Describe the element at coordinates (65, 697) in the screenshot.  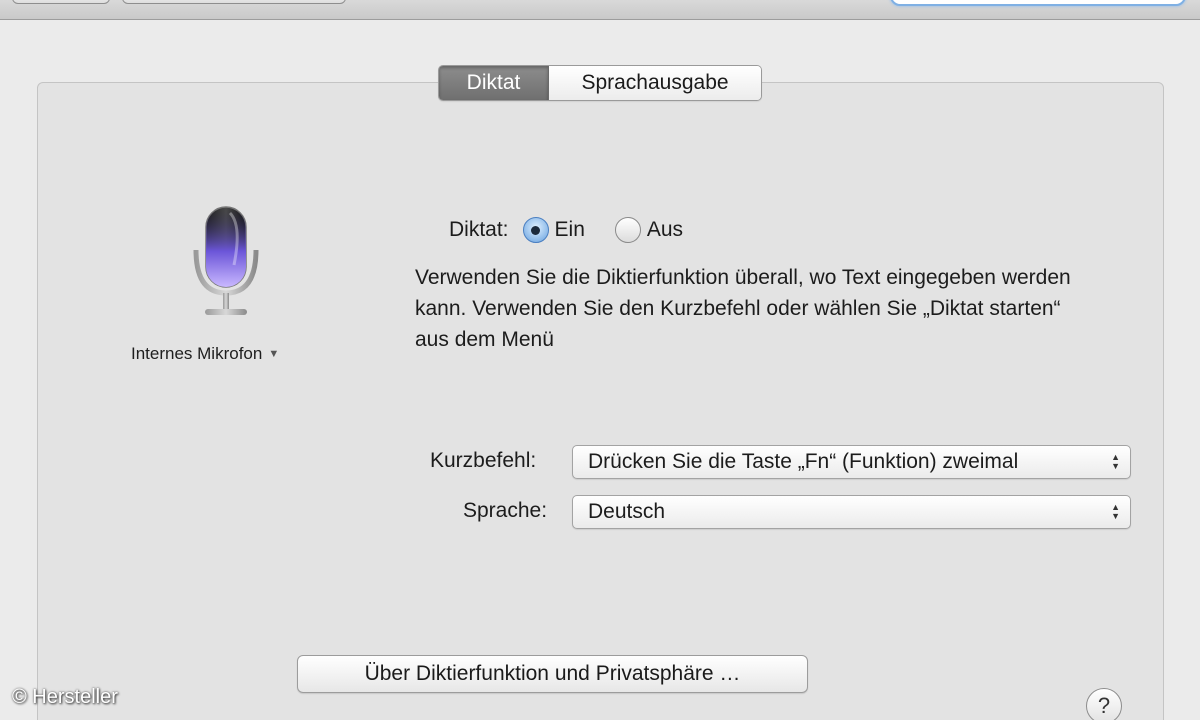
I see `image-credit: © Hersteller` at that location.